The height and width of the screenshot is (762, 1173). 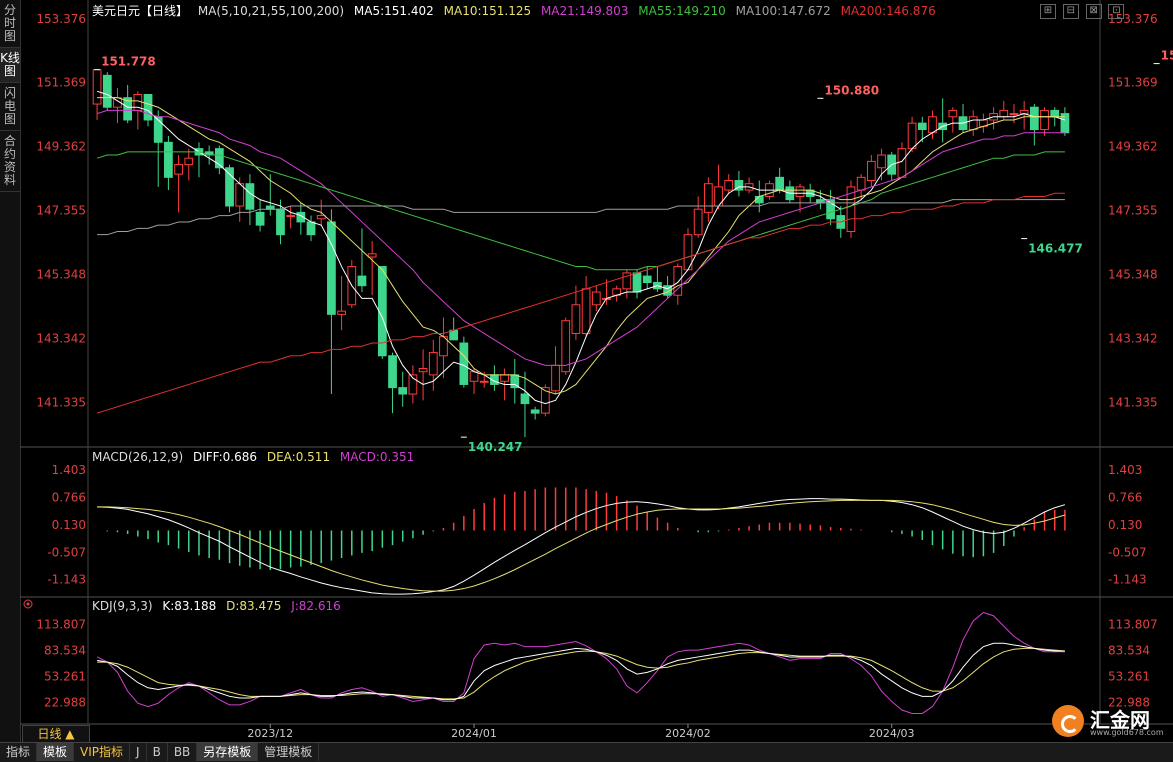 I want to click on kdj-legend: KDJ(9,3,3) K:83.188 D:83.475 J:82.616, so click(x=219, y=606).